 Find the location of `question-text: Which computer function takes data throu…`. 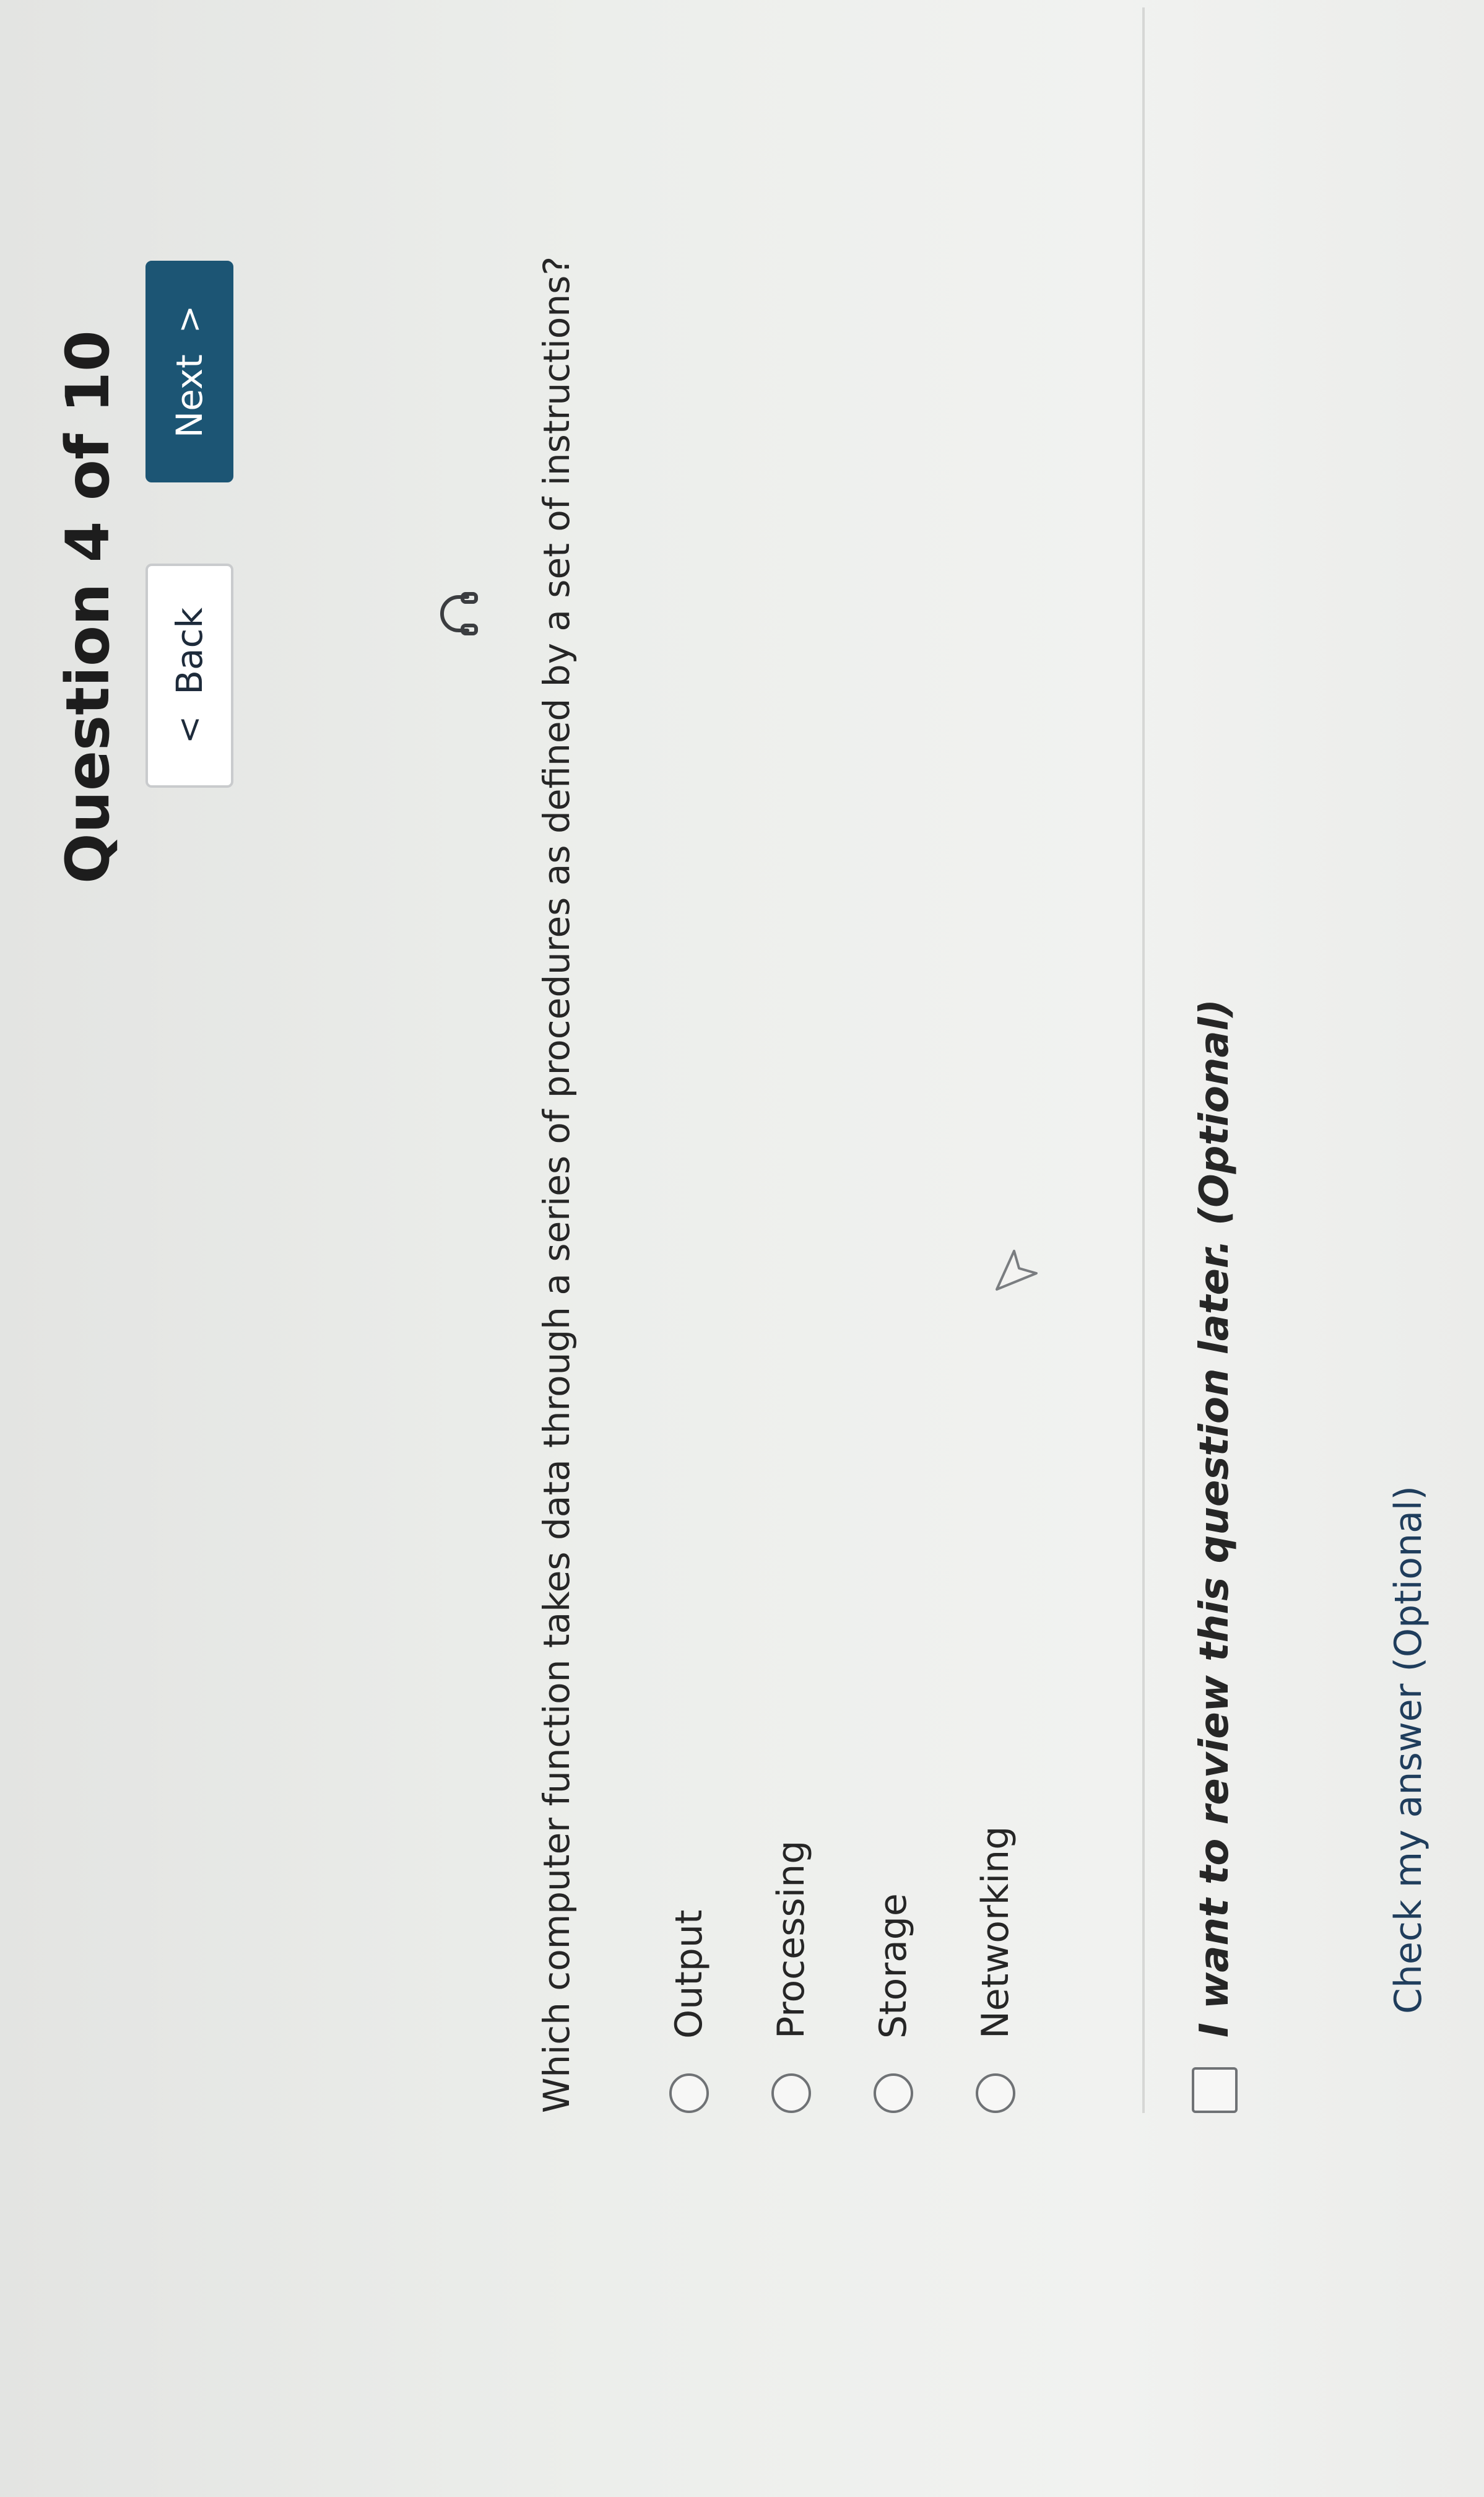

question-text: Which computer function takes data throu… is located at coordinates (557, 1184).